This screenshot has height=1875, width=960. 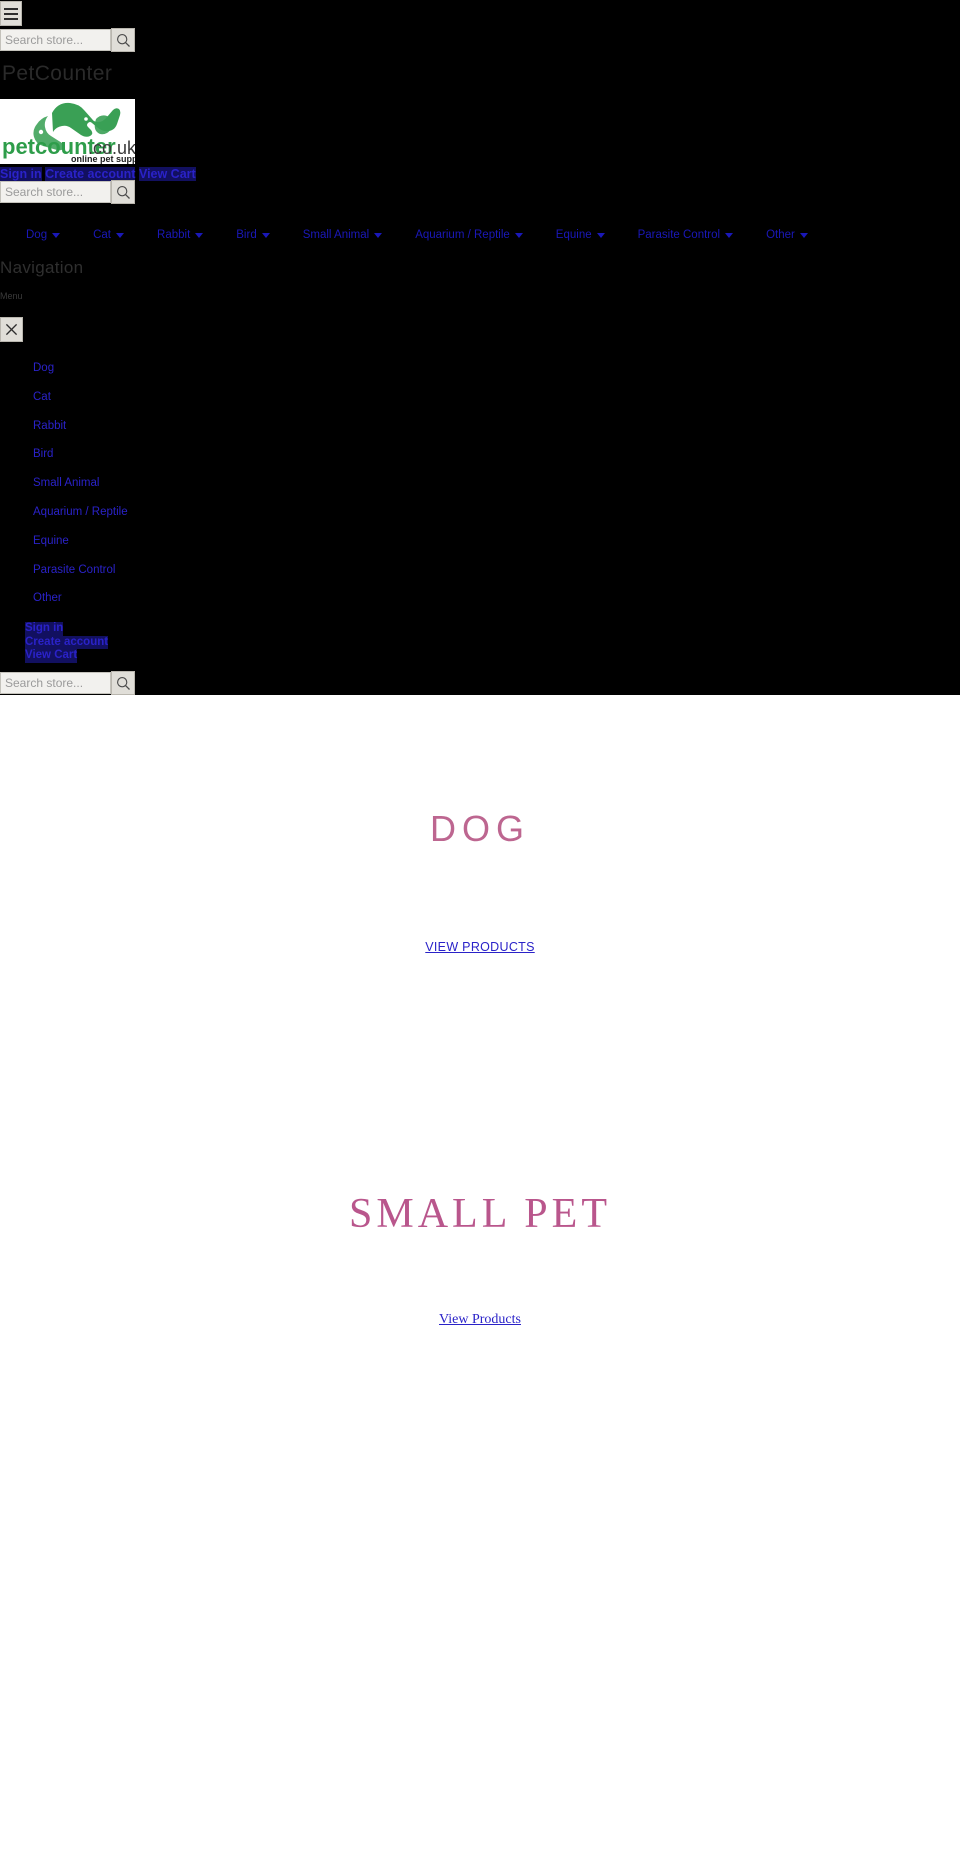 I want to click on drawer-item-dog: Dog, so click(x=43, y=368).